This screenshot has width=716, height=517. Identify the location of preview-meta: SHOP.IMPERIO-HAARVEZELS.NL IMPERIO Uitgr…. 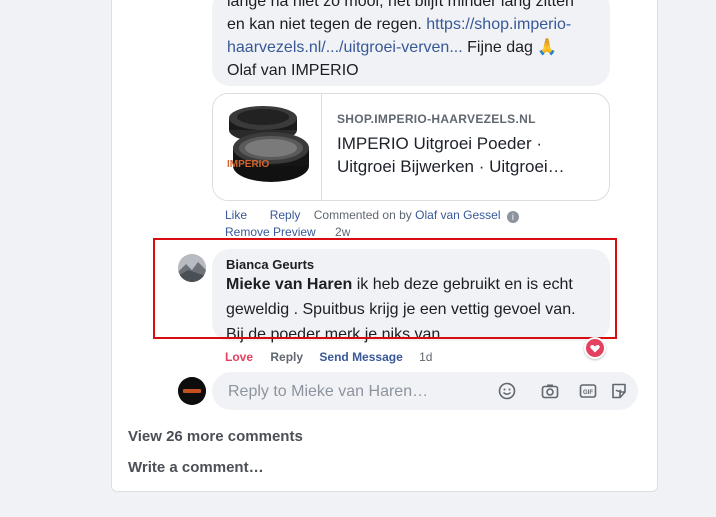
(468, 145).